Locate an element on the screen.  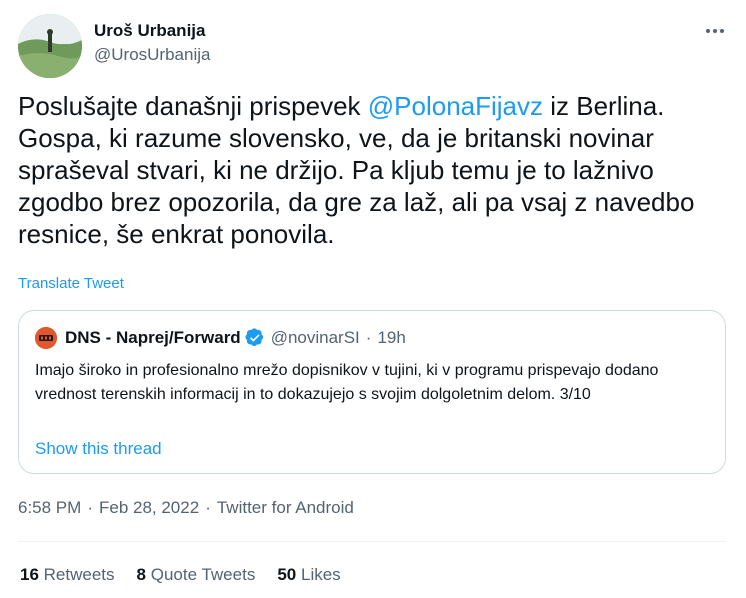
tweet-metadata: 6:58 PM · Feb 28, 2022 · Twitter for Android is located at coordinates (186, 508).